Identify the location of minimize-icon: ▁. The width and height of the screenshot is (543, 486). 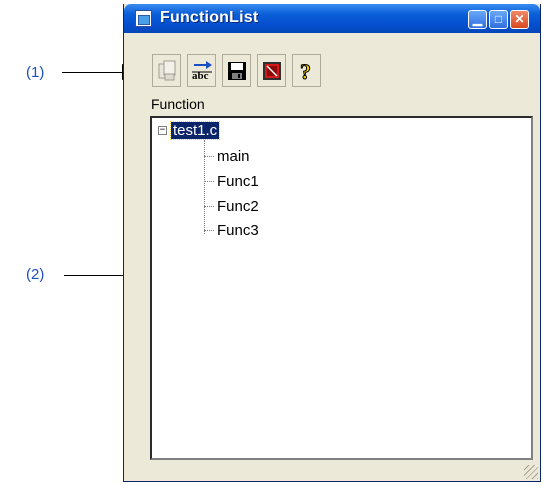
(477, 19).